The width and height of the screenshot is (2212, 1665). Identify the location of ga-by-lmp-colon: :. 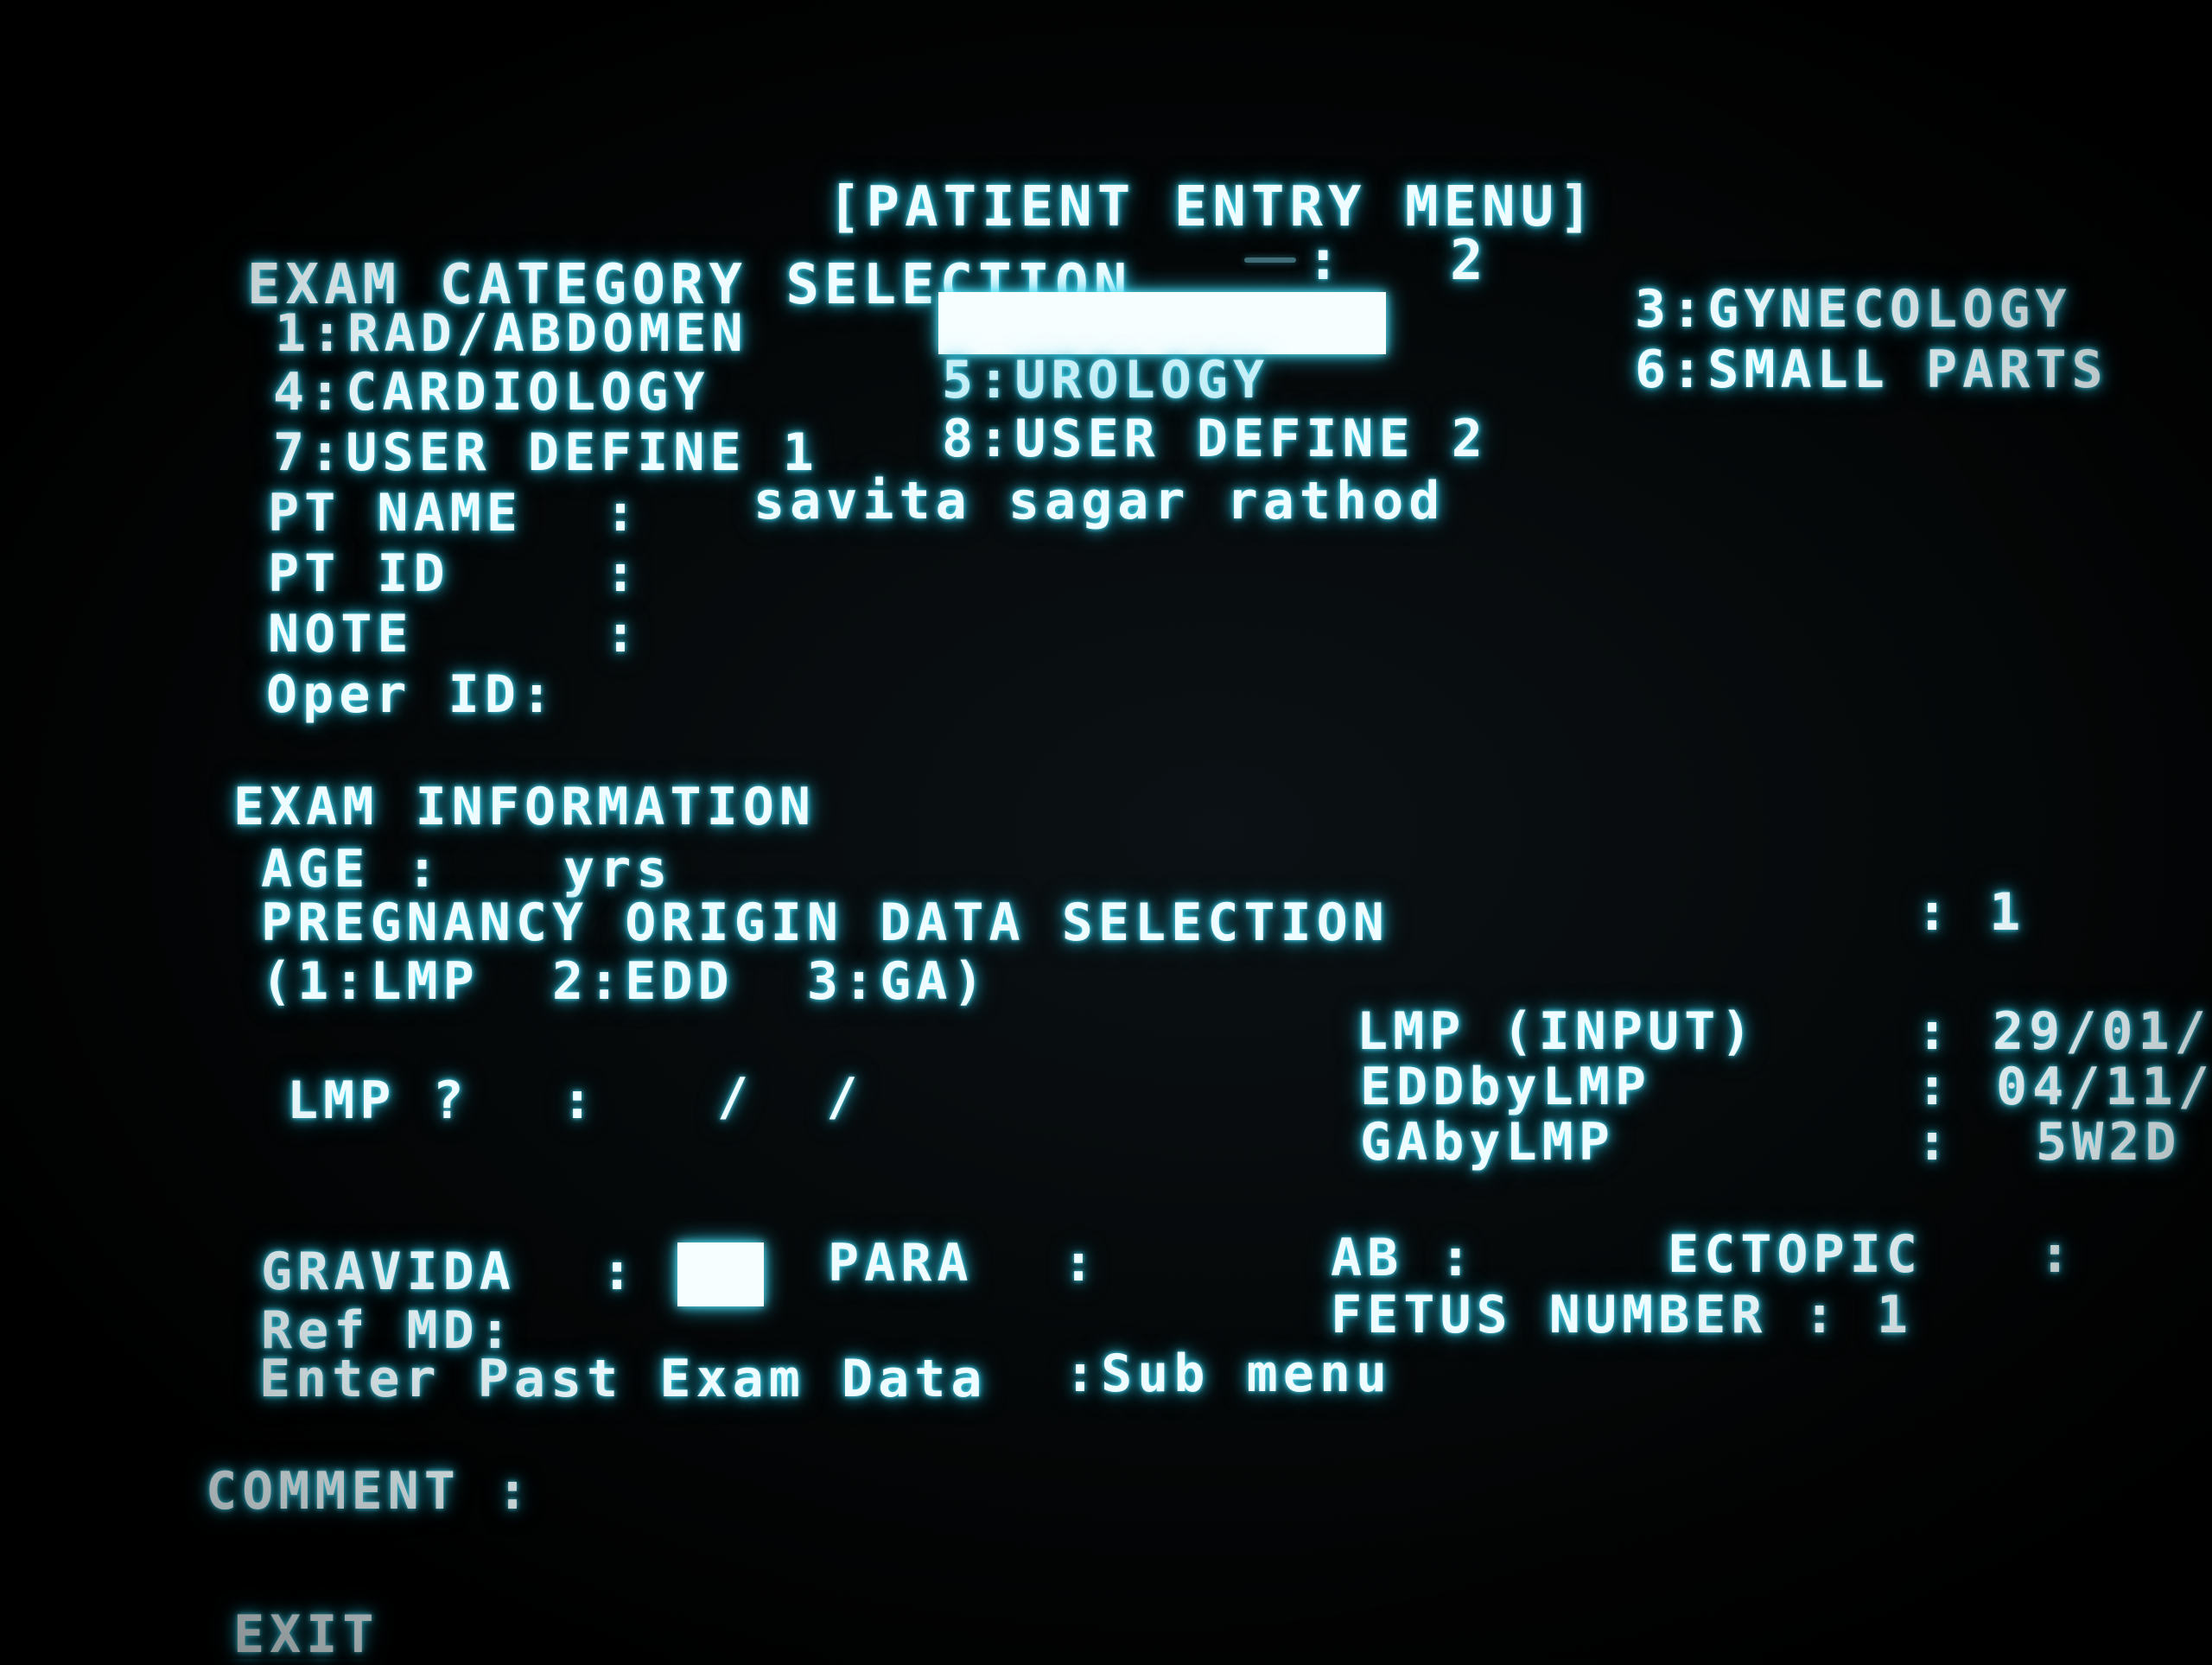
(1935, 1142).